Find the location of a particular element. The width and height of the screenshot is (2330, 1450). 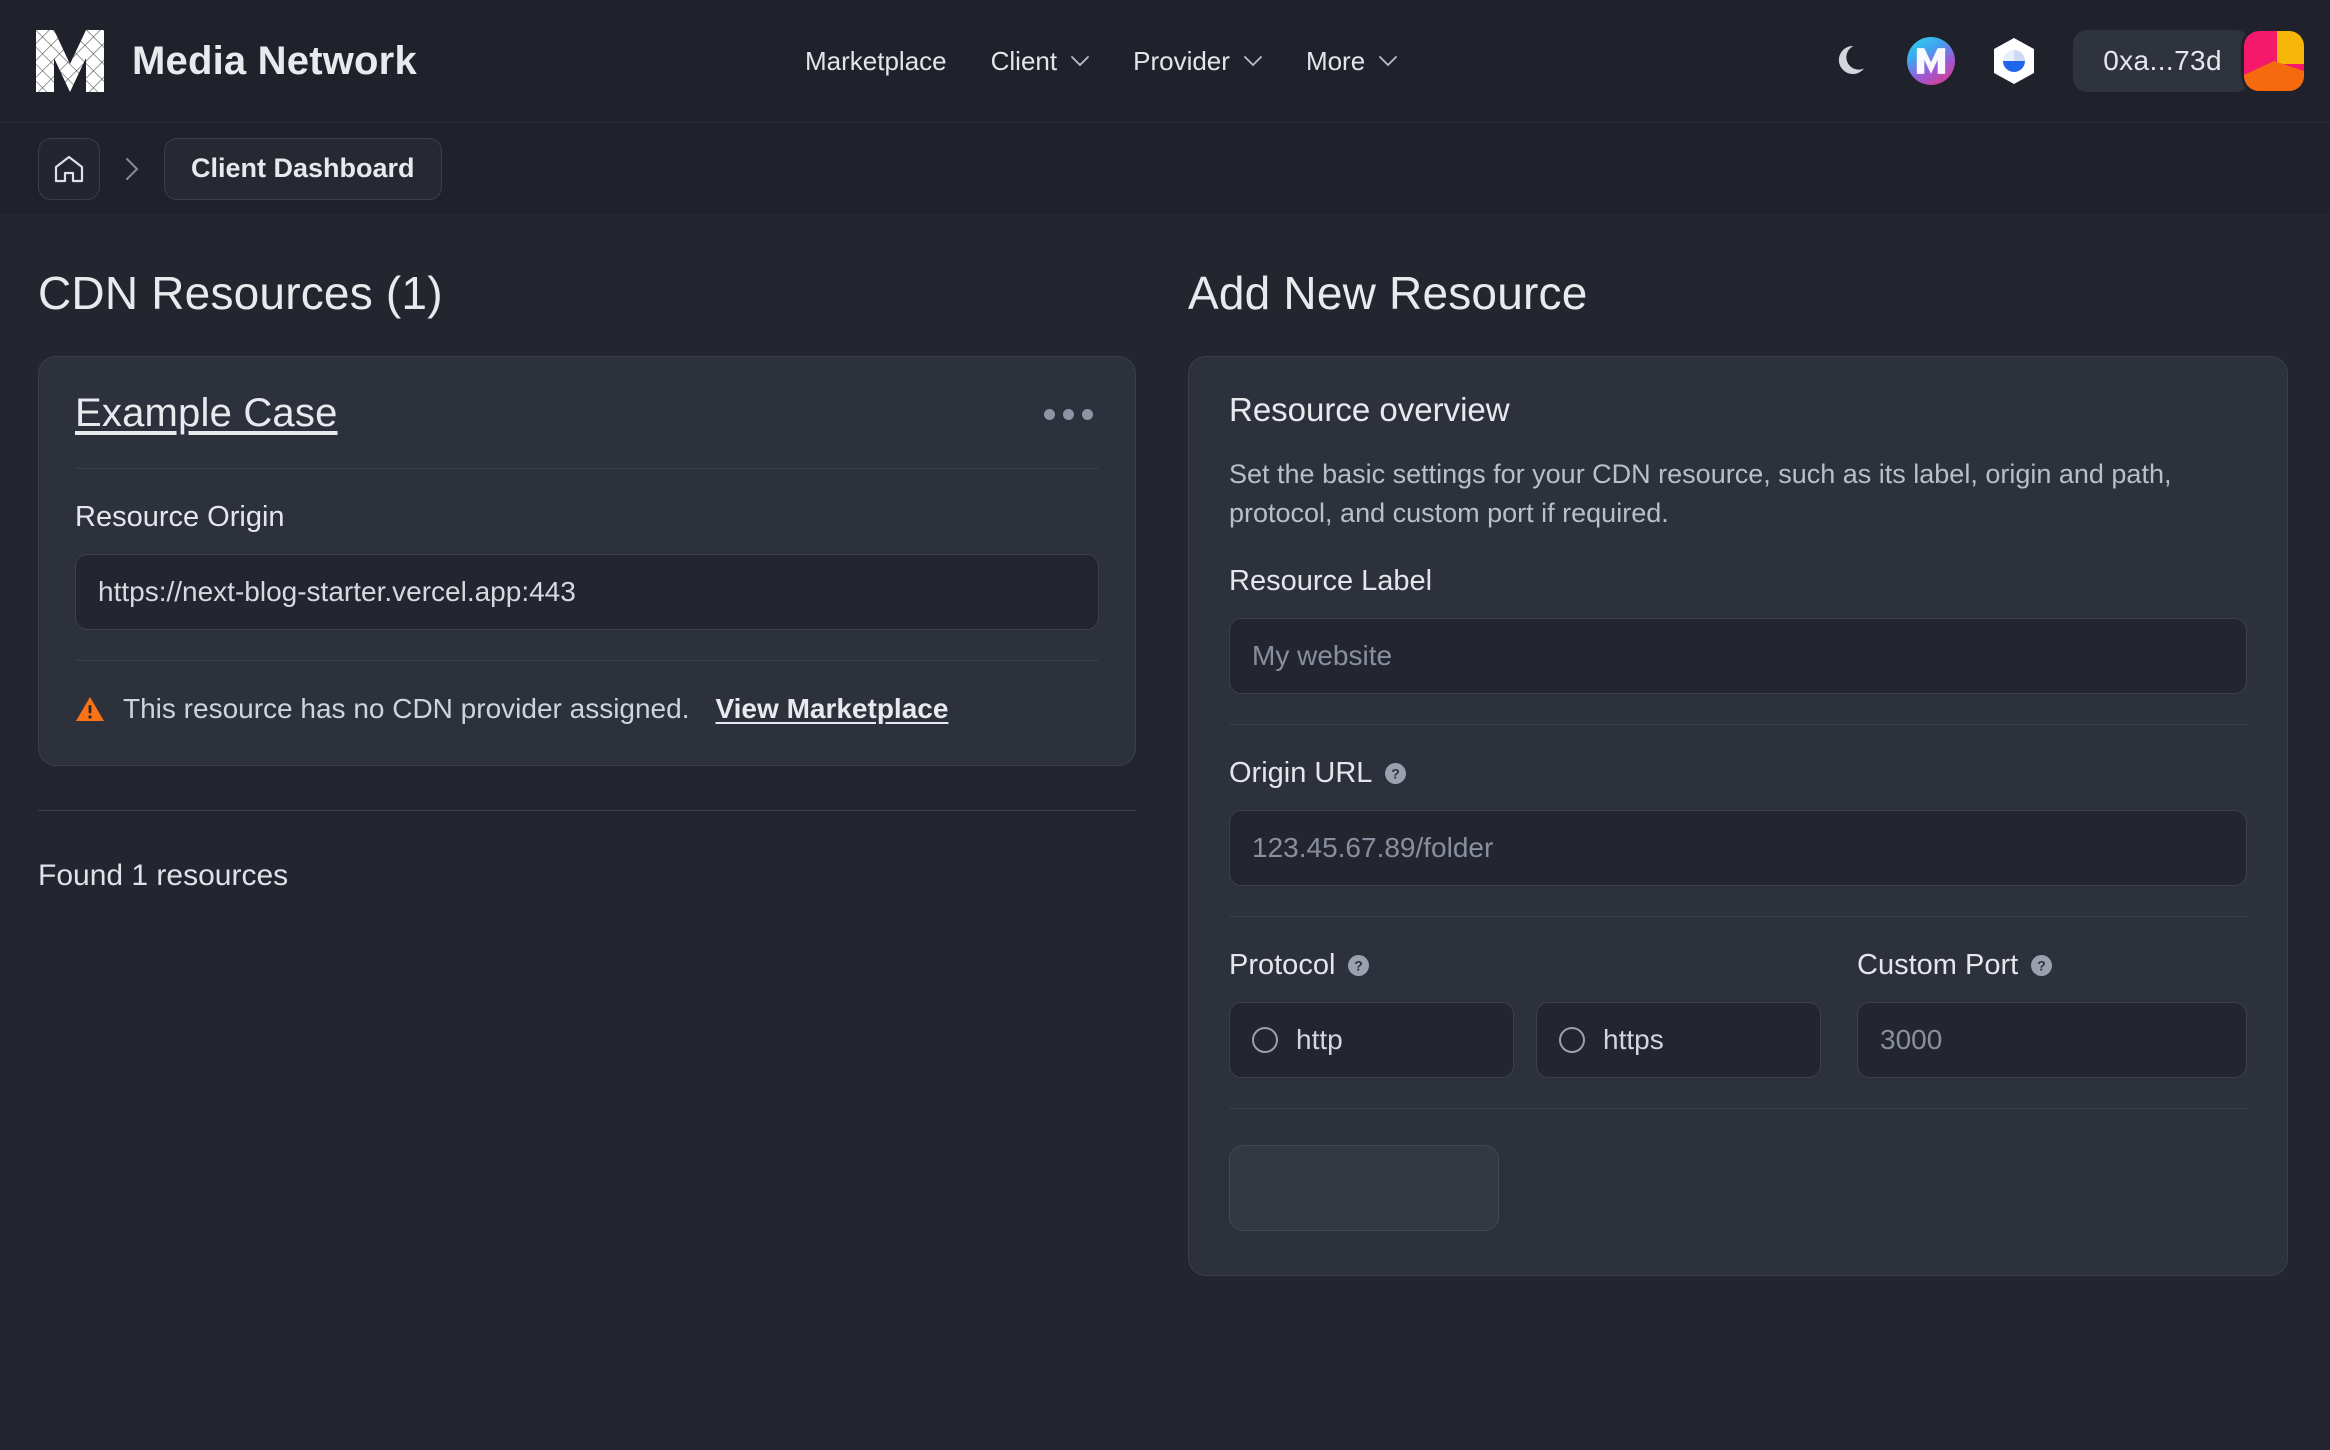

origin-url-label: Origin URL is located at coordinates (1301, 773).